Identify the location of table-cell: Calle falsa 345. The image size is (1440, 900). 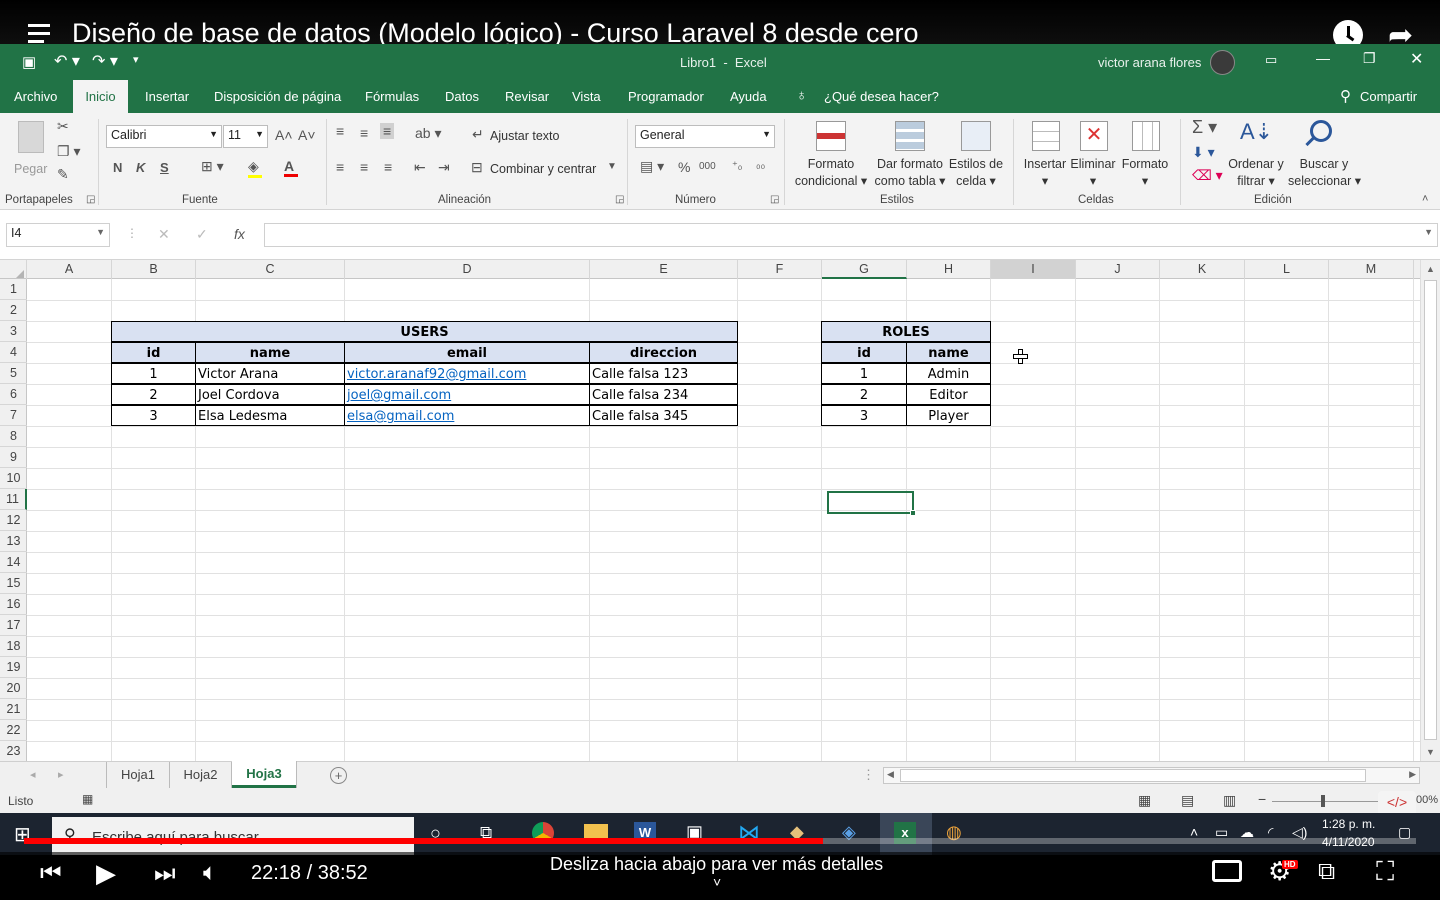
(663, 415).